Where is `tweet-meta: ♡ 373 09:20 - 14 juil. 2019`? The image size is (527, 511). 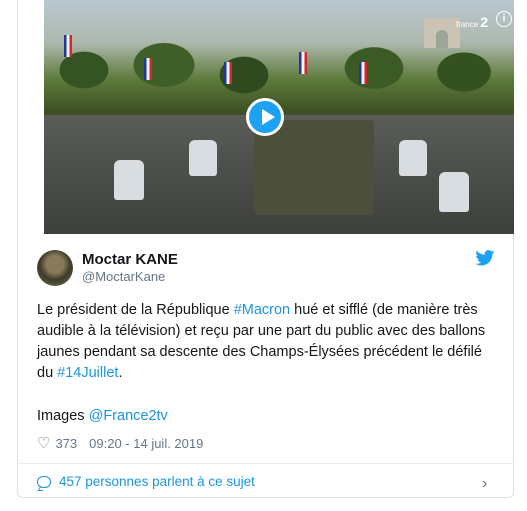 tweet-meta: ♡ 373 09:20 - 14 juil. 2019 is located at coordinates (120, 443).